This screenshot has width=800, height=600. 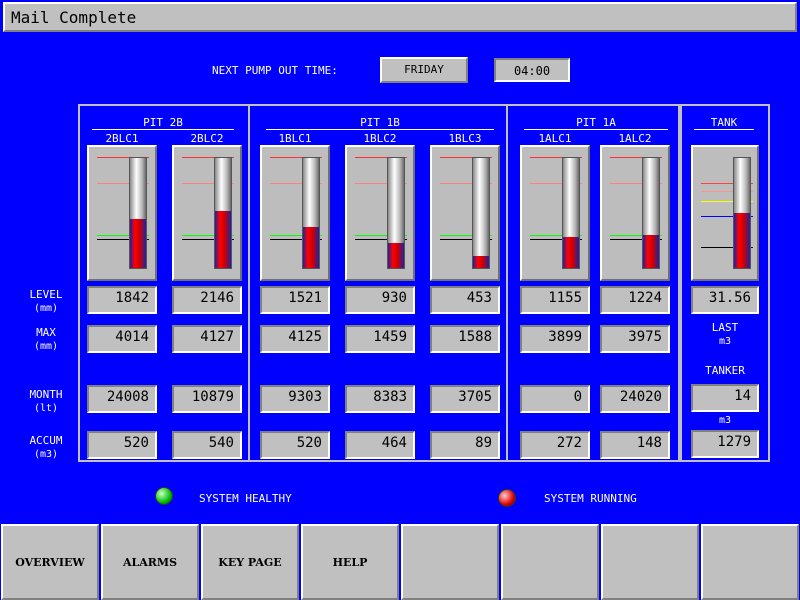 What do you see at coordinates (555, 445) in the screenshot?
I see `accum-value-5: 272` at bounding box center [555, 445].